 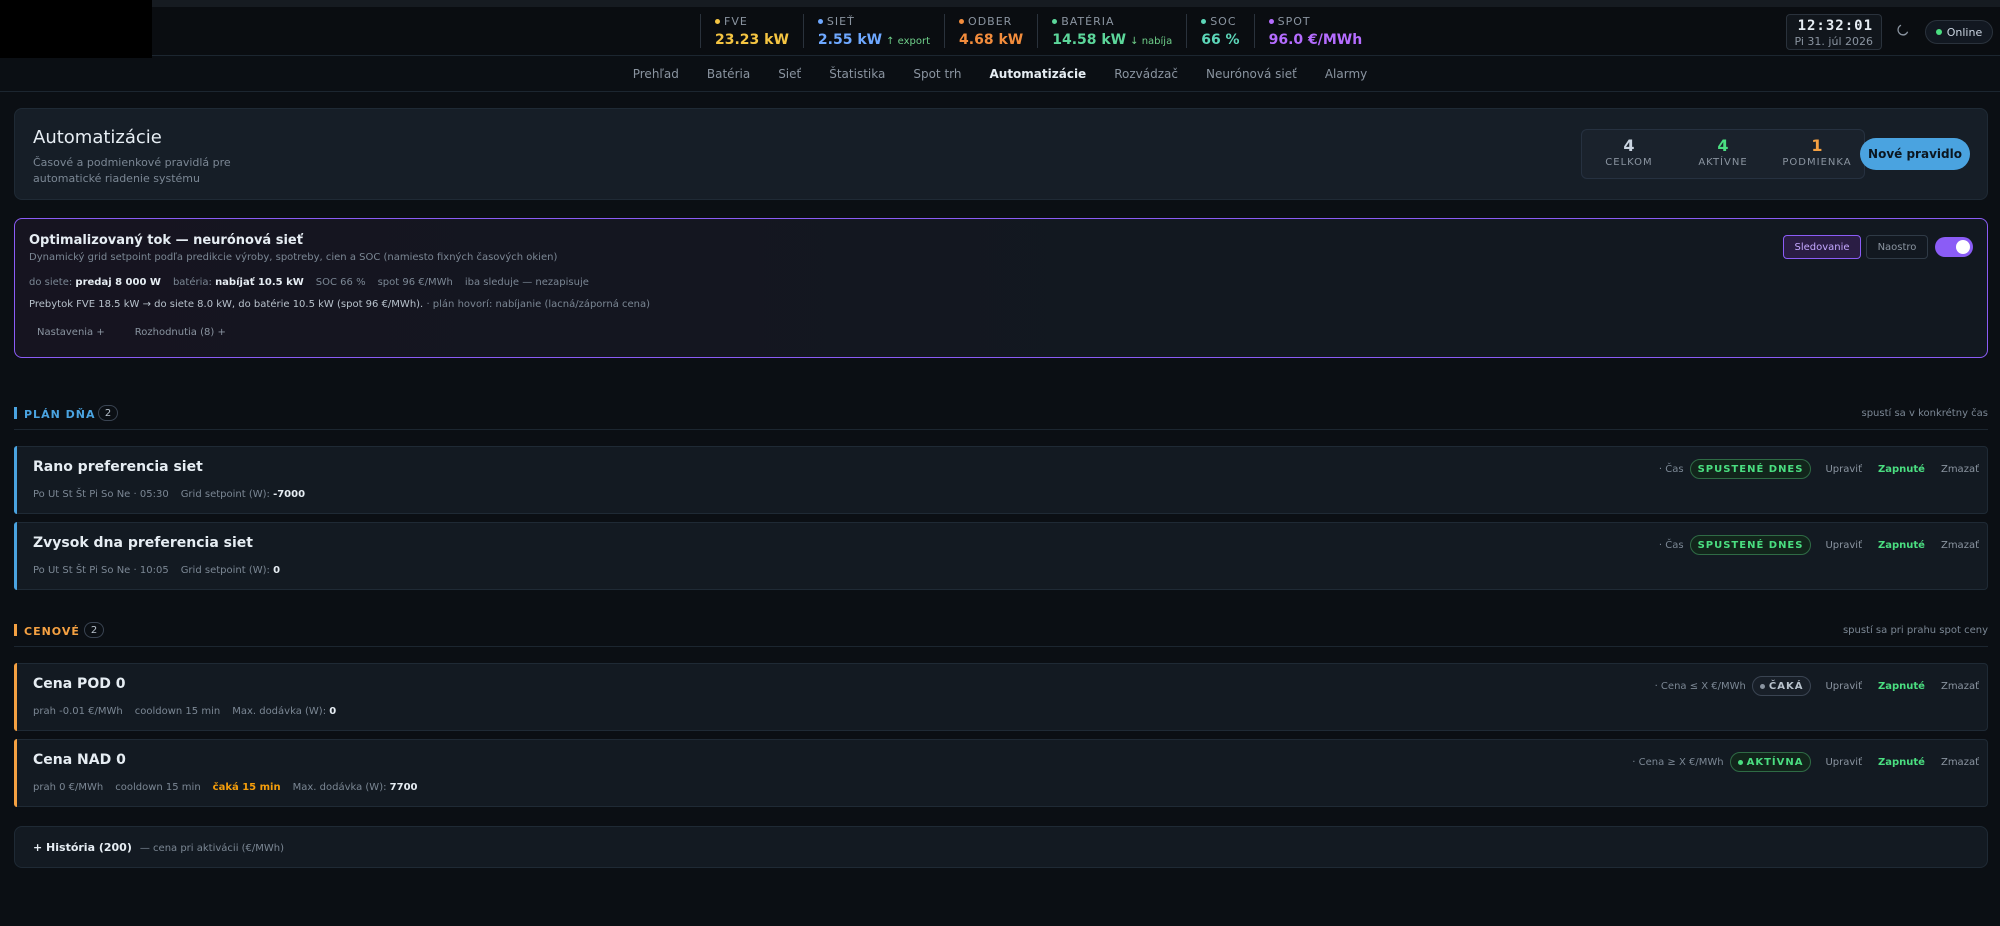 What do you see at coordinates (937, 74) in the screenshot?
I see `tab-spot-market: Spot trh` at bounding box center [937, 74].